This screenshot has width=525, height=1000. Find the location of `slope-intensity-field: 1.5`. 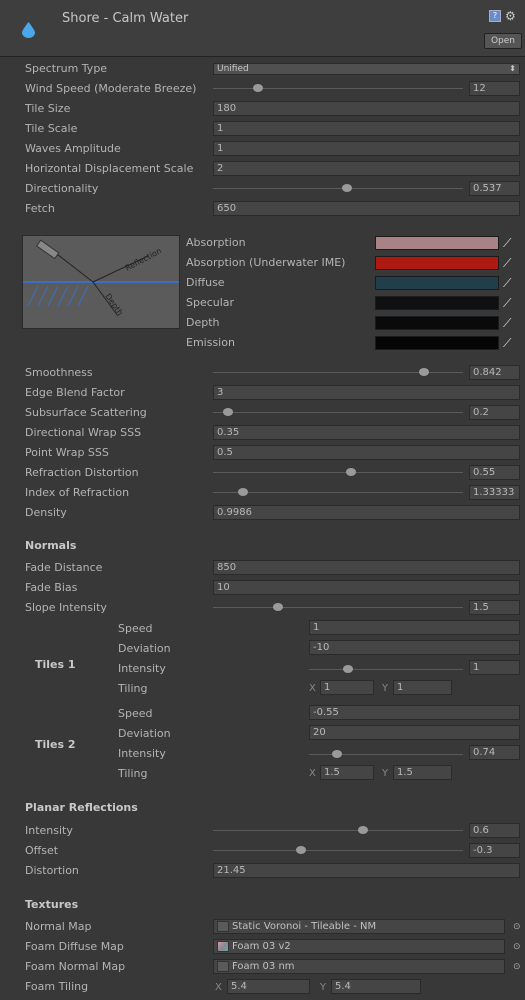

slope-intensity-field: 1.5 is located at coordinates (494, 607).